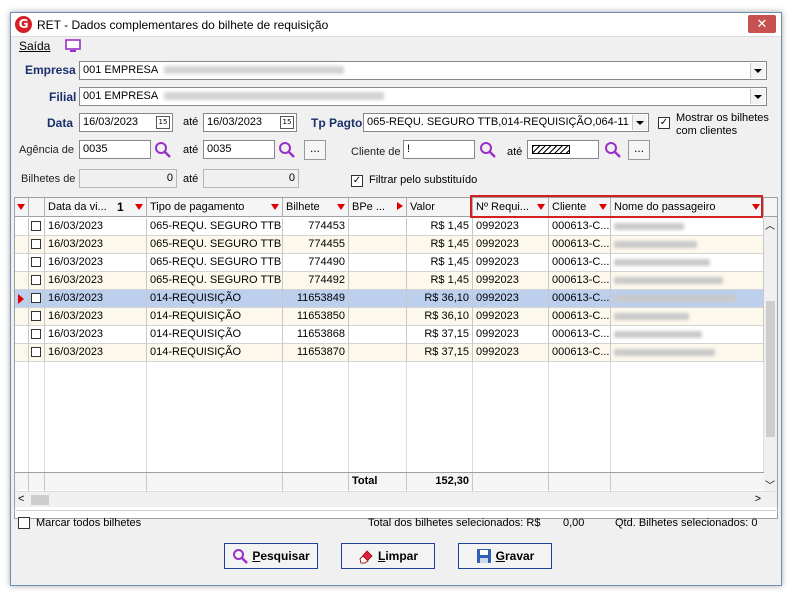  Describe the element at coordinates (128, 178) in the screenshot. I see `bilhetes-from-input: 0` at that location.